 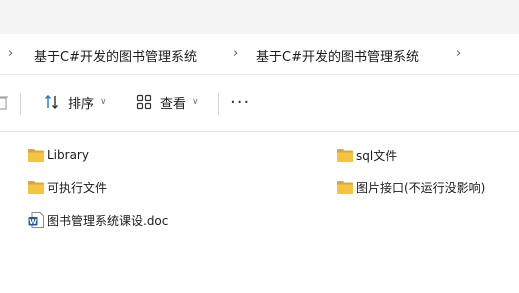 I want to click on view-button: 查看 ∨, so click(x=167, y=102).